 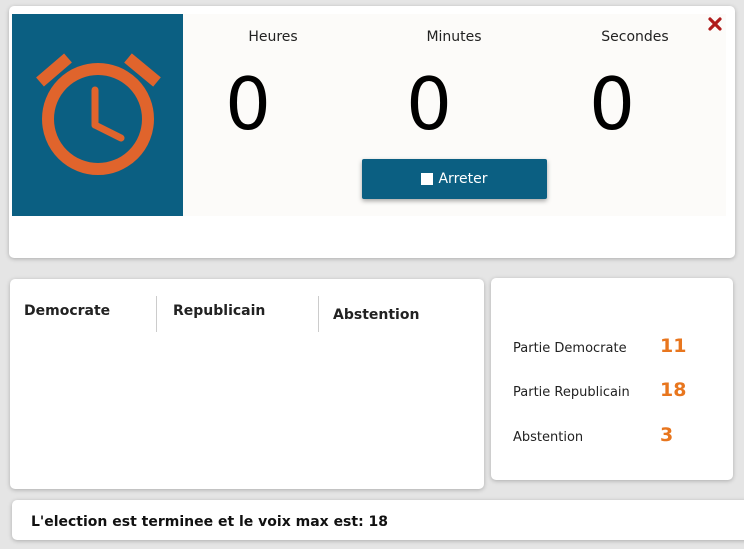 What do you see at coordinates (715, 24) in the screenshot?
I see `close-x-icon` at bounding box center [715, 24].